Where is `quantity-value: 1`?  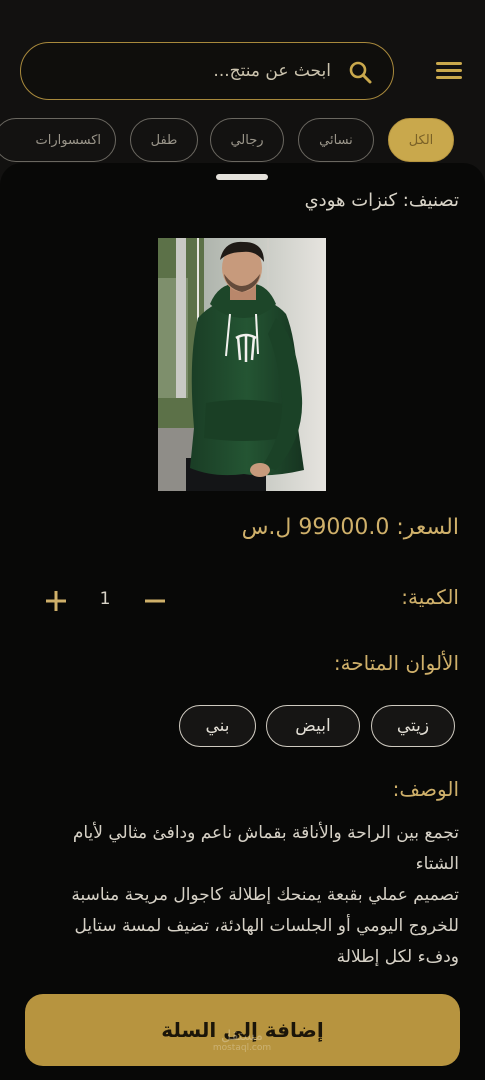
quantity-value: 1 is located at coordinates (105, 599).